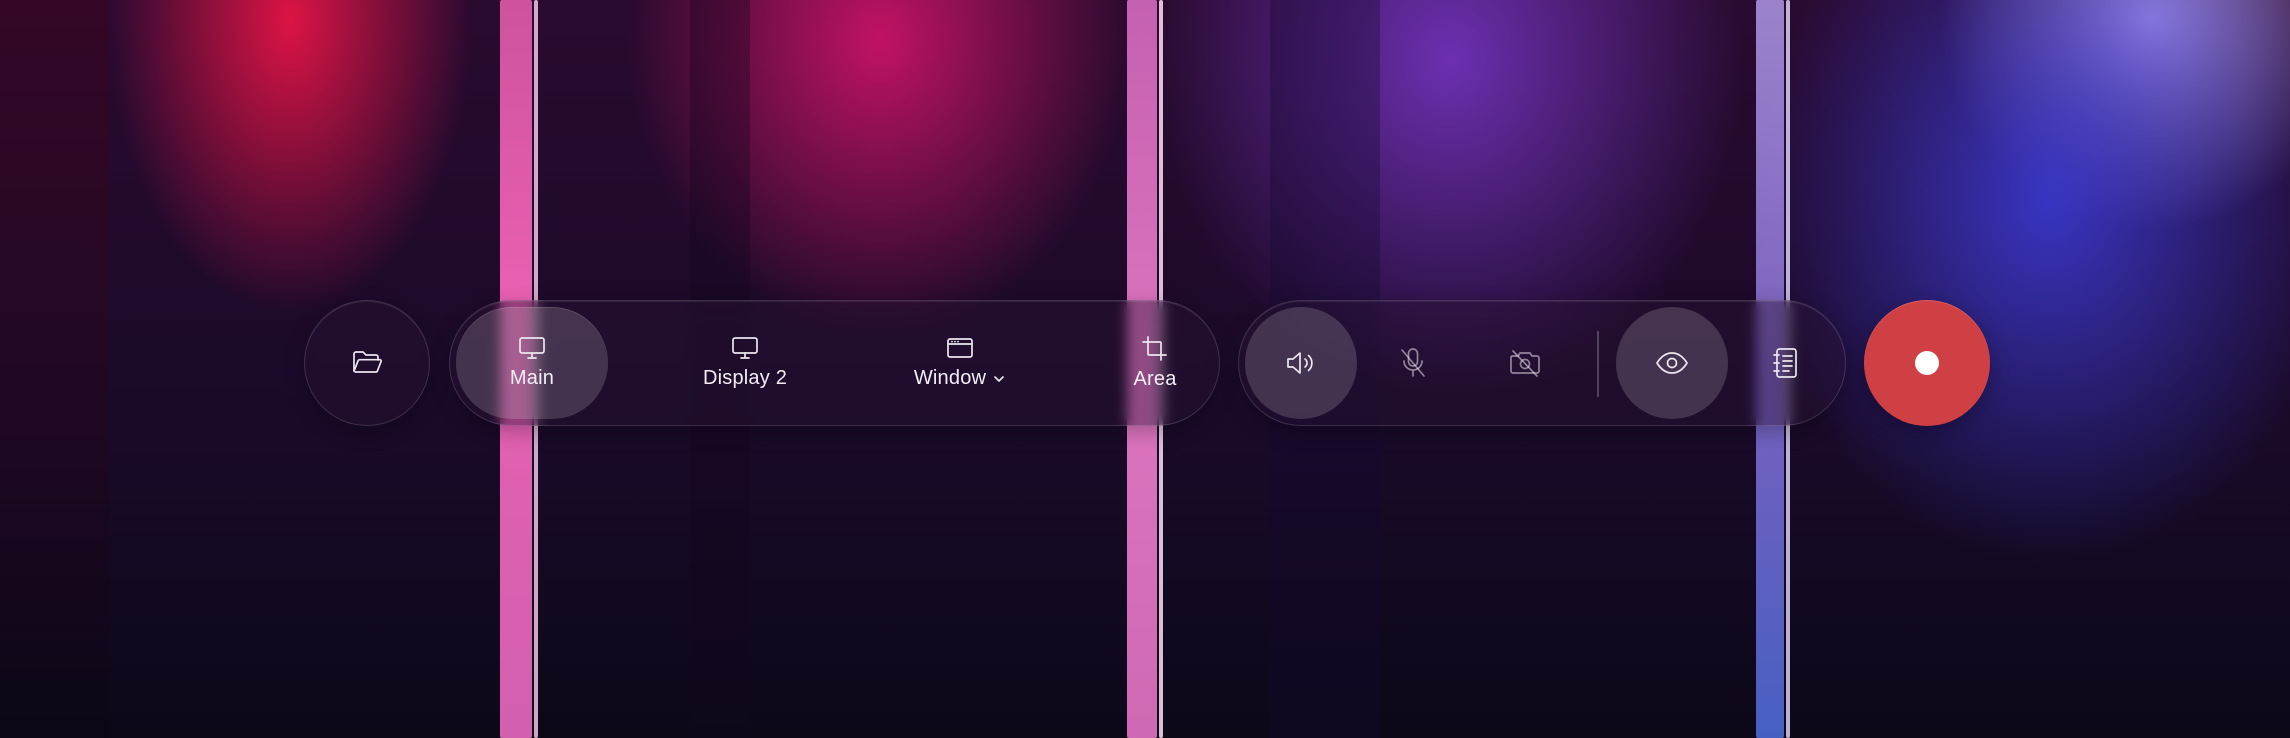  I want to click on camera-off-icon, so click(1525, 363).